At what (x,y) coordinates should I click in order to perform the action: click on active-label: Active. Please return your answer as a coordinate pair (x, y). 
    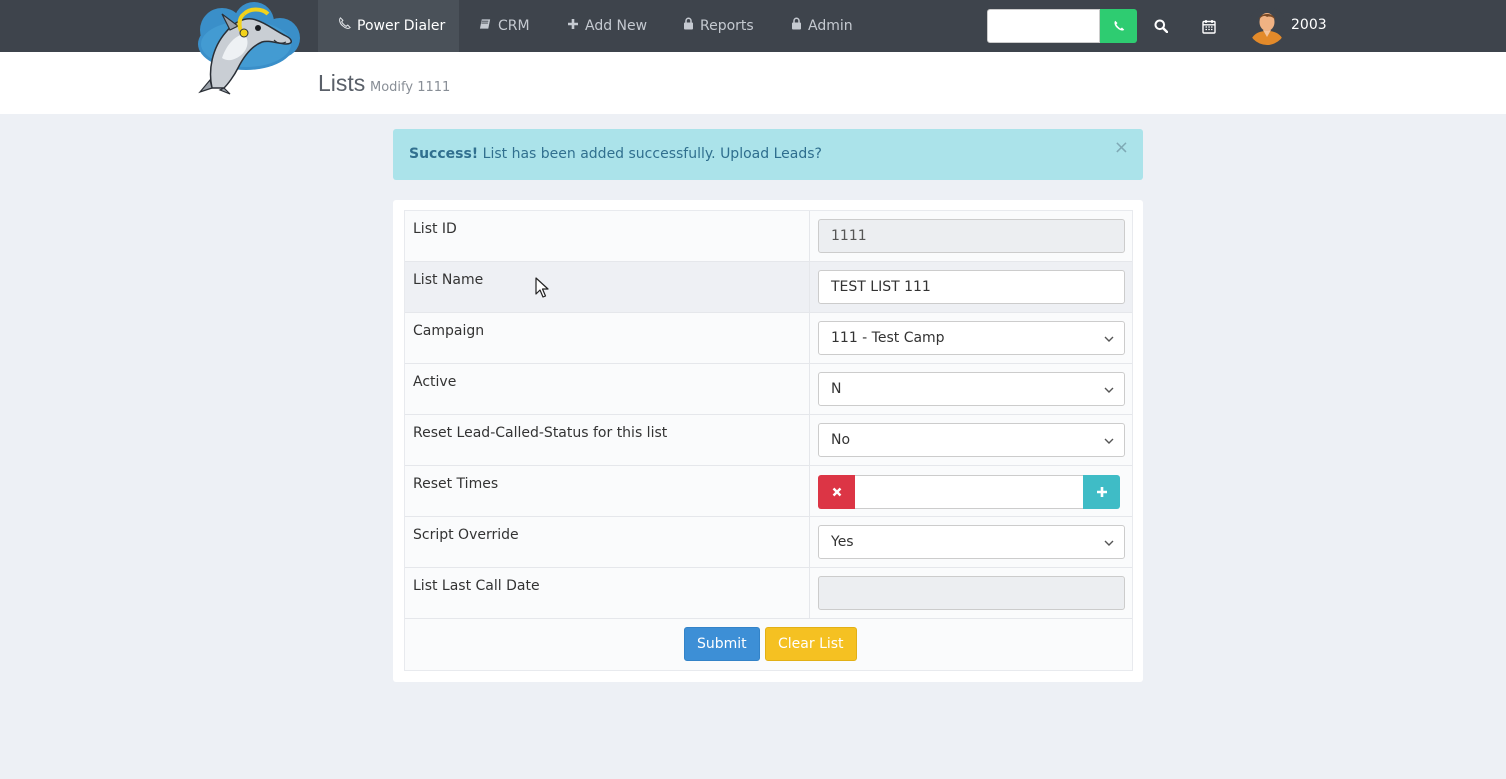
    Looking at the image, I should click on (435, 382).